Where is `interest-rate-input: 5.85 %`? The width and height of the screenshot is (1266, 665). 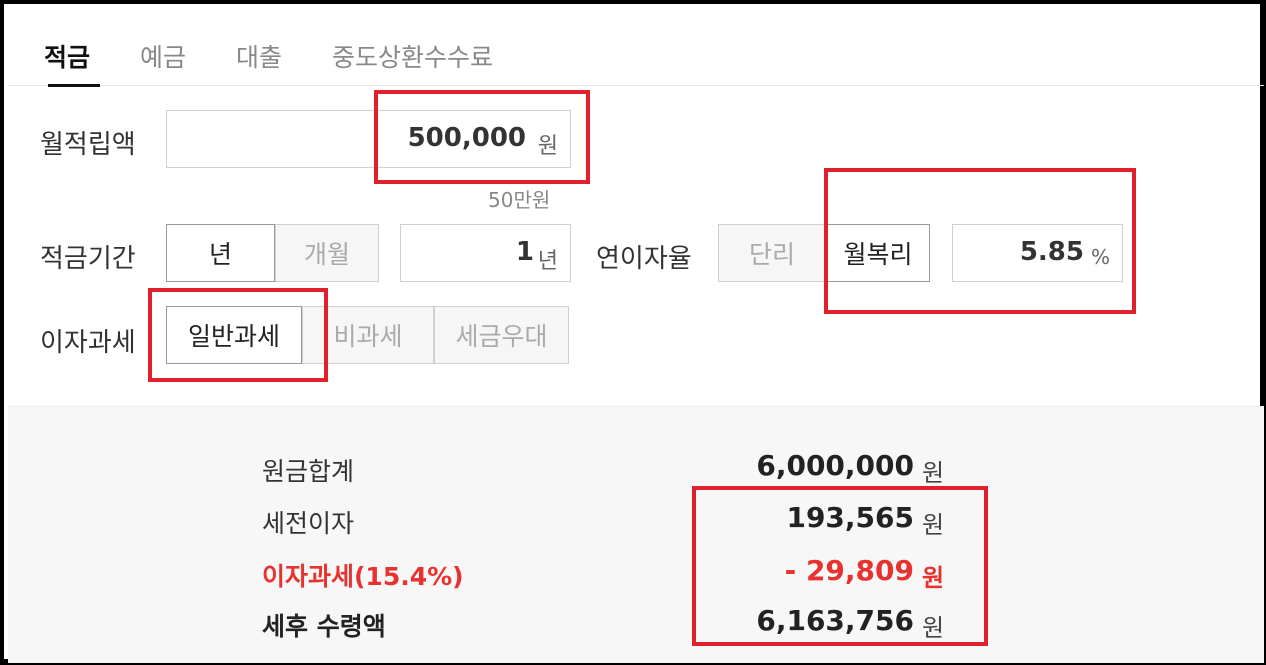
interest-rate-input: 5.85 % is located at coordinates (1037, 253).